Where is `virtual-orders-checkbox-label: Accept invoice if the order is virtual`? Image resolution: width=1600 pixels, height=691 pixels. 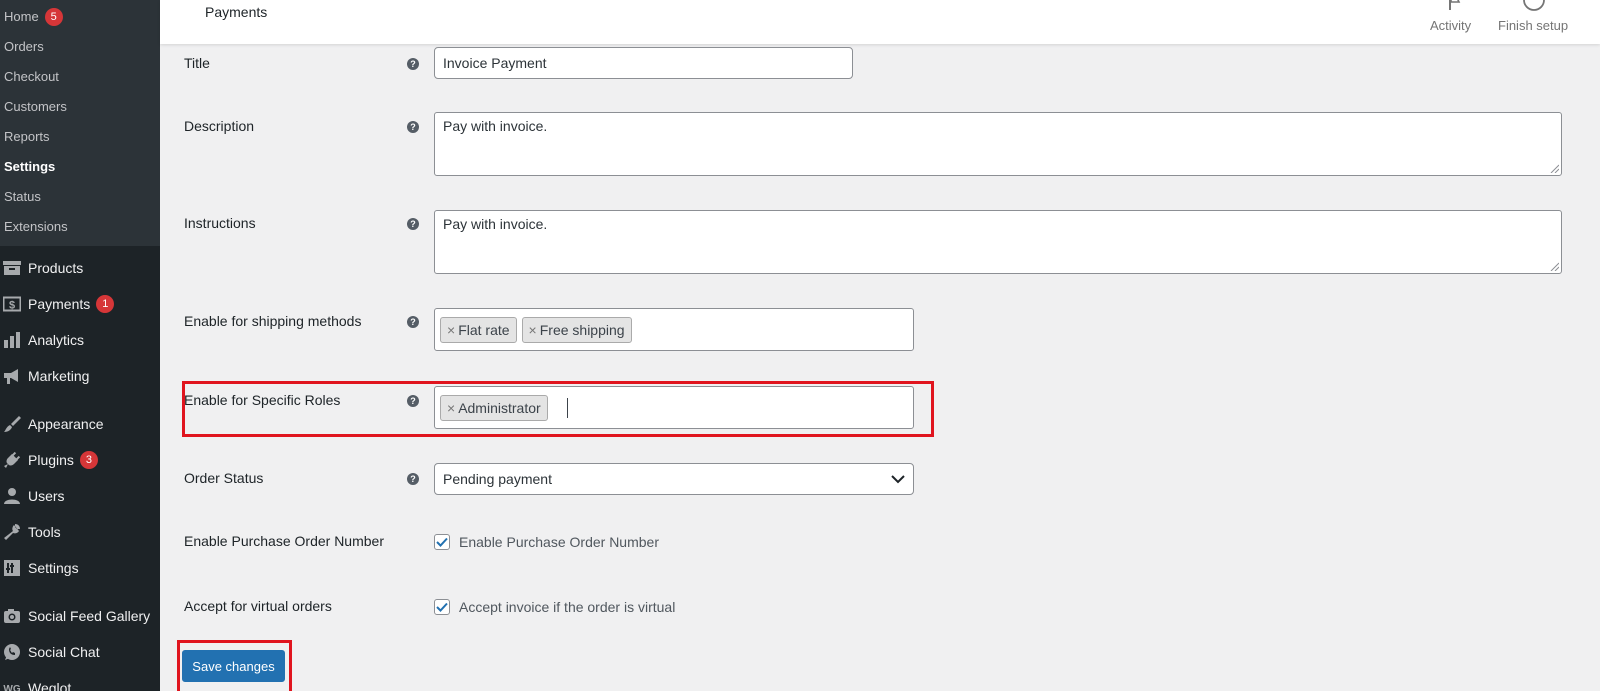
virtual-orders-checkbox-label: Accept invoice if the order is virtual is located at coordinates (567, 607).